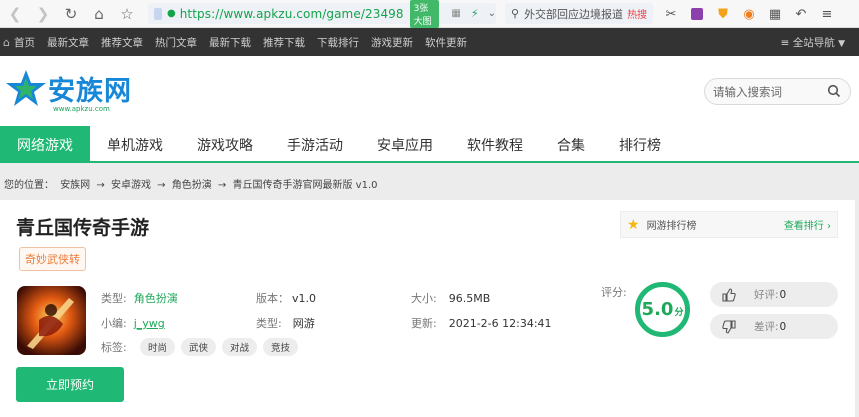 This screenshot has width=859, height=417. I want to click on tag-chip: 对战, so click(240, 347).